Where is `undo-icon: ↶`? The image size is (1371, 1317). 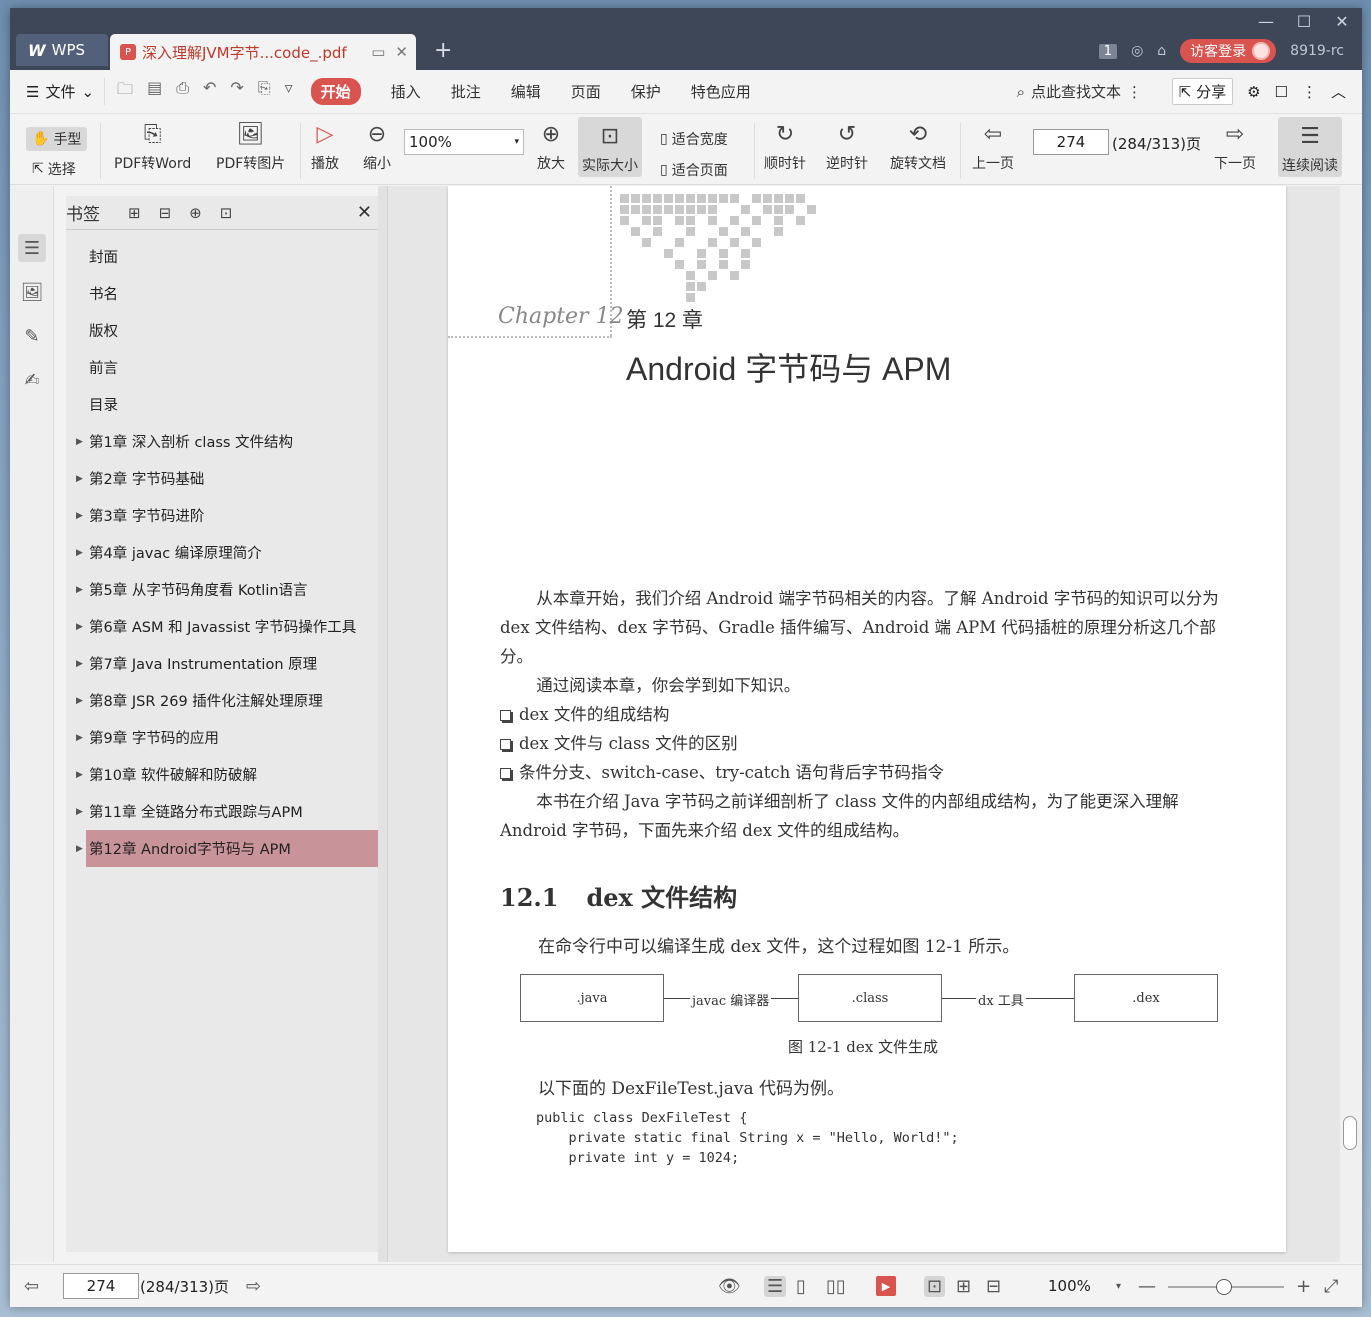
undo-icon: ↶ is located at coordinates (209, 91).